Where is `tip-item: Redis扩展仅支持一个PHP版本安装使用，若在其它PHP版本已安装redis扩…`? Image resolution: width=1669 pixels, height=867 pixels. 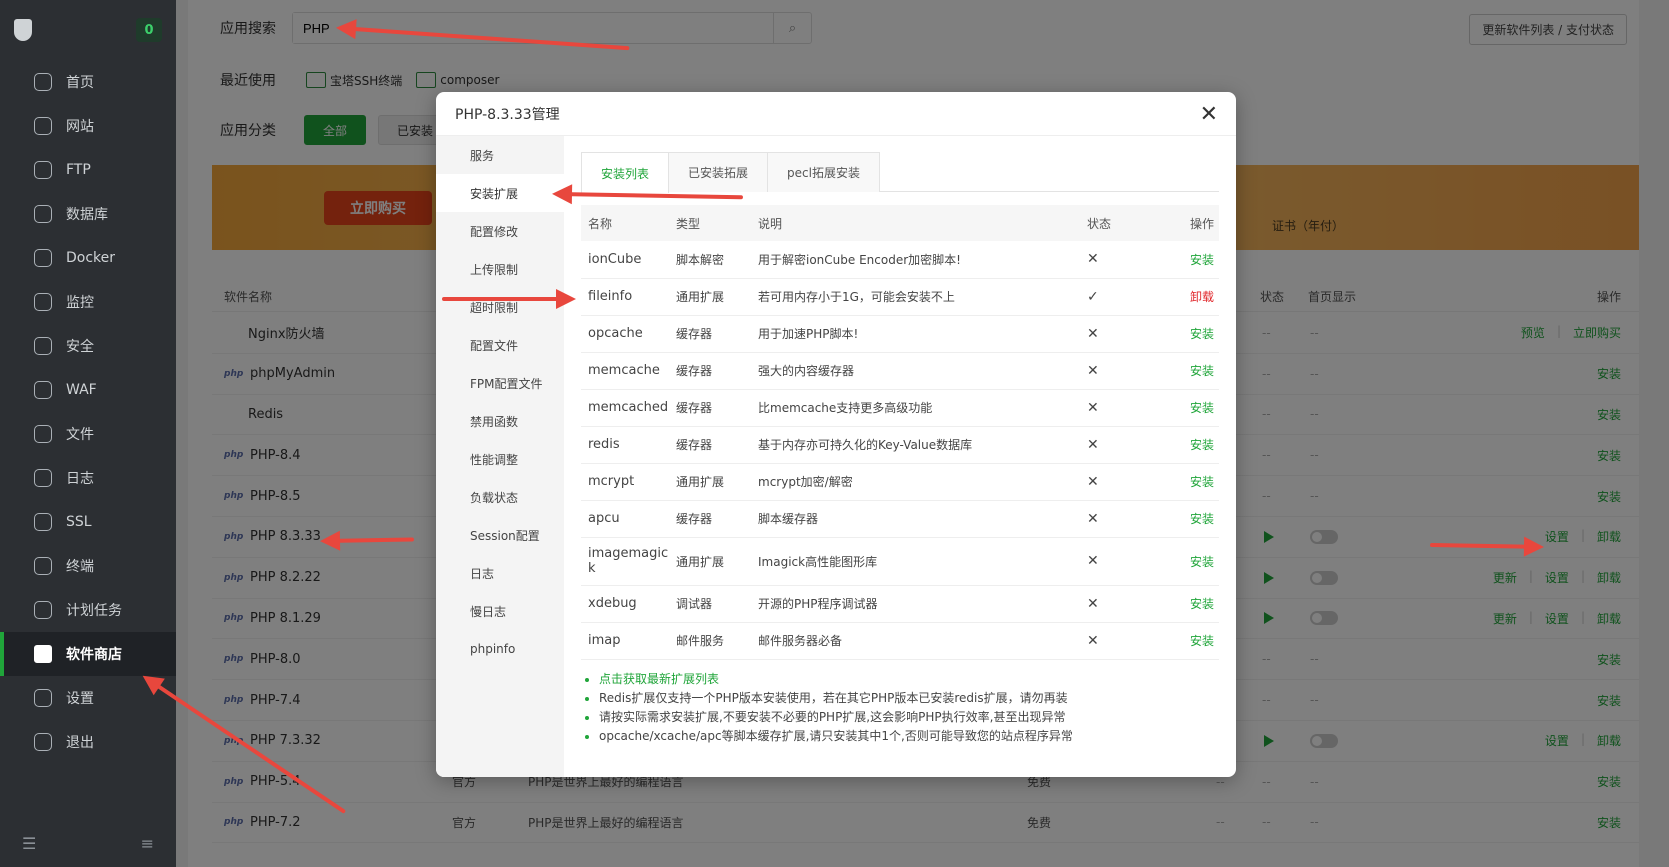 tip-item: Redis扩展仅支持一个PHP版本安装使用，若在其它PHP版本已安装redis扩… is located at coordinates (909, 698).